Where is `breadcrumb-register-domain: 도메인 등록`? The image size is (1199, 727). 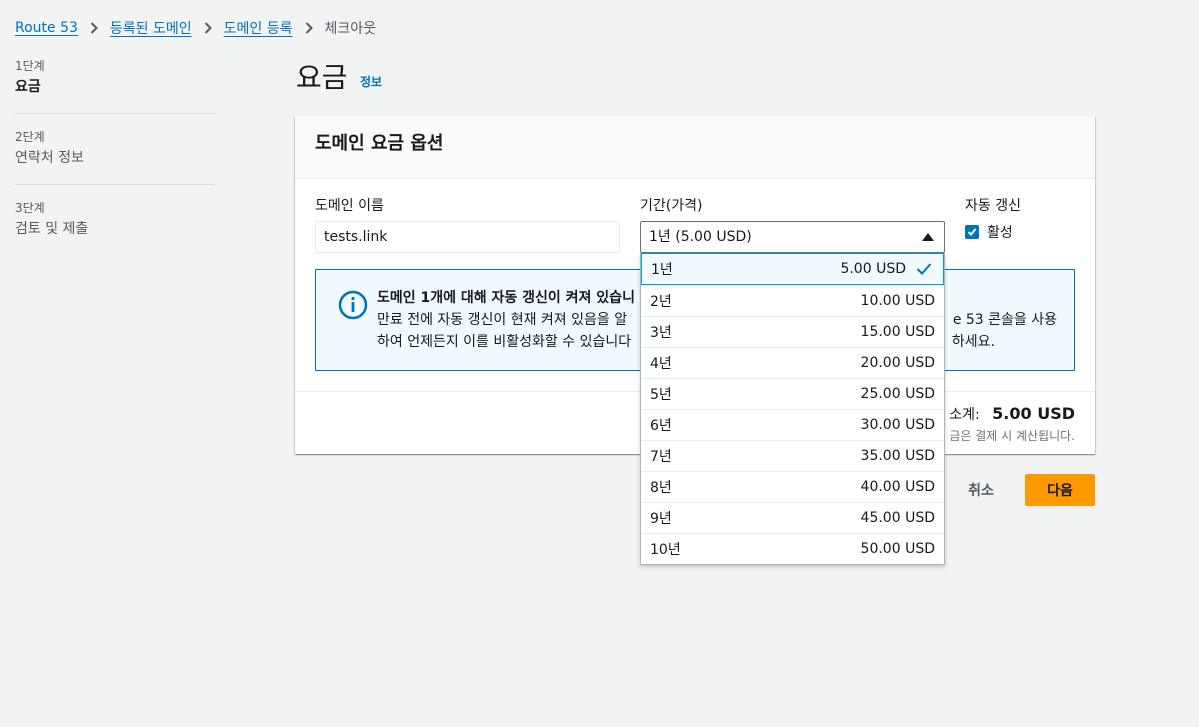
breadcrumb-register-domain: 도메인 등록 is located at coordinates (258, 28).